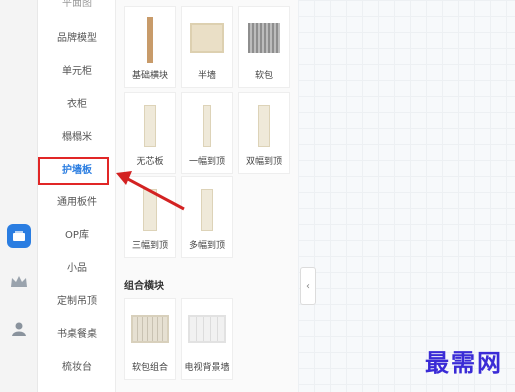  What do you see at coordinates (263, 162) in the screenshot?
I see `tile-label: 双幅到顶` at bounding box center [263, 162].